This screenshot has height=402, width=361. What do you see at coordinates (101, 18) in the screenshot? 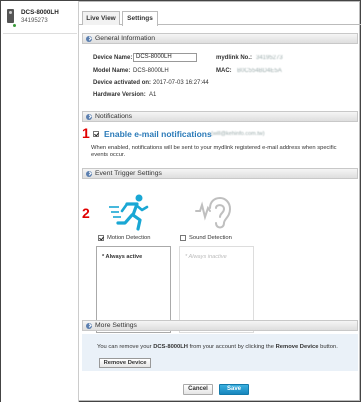
I see `tab-live-view: Live View` at bounding box center [101, 18].